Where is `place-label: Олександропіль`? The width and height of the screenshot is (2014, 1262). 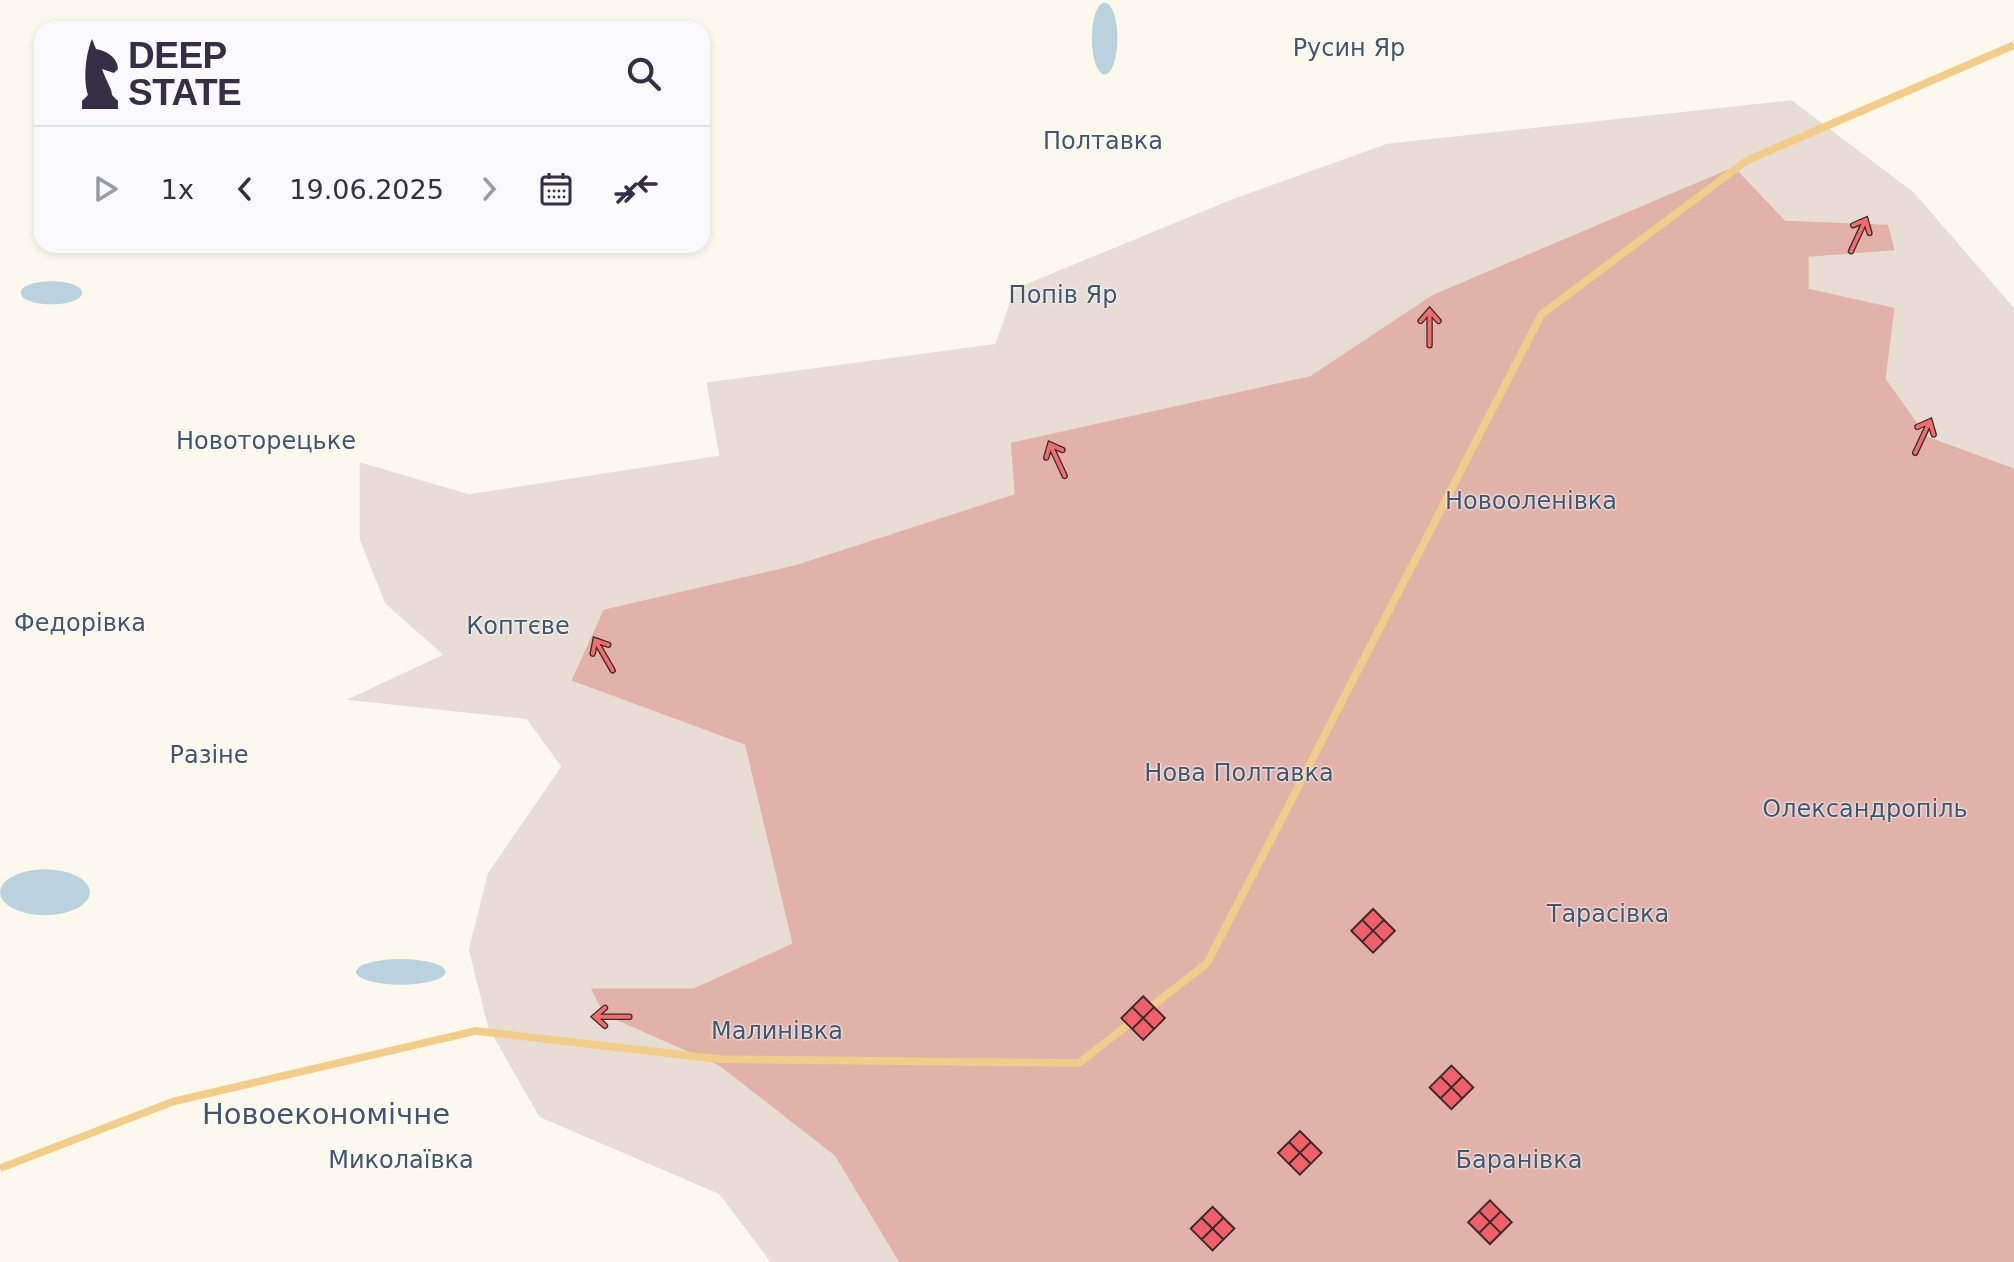 place-label: Олександропіль is located at coordinates (1865, 809).